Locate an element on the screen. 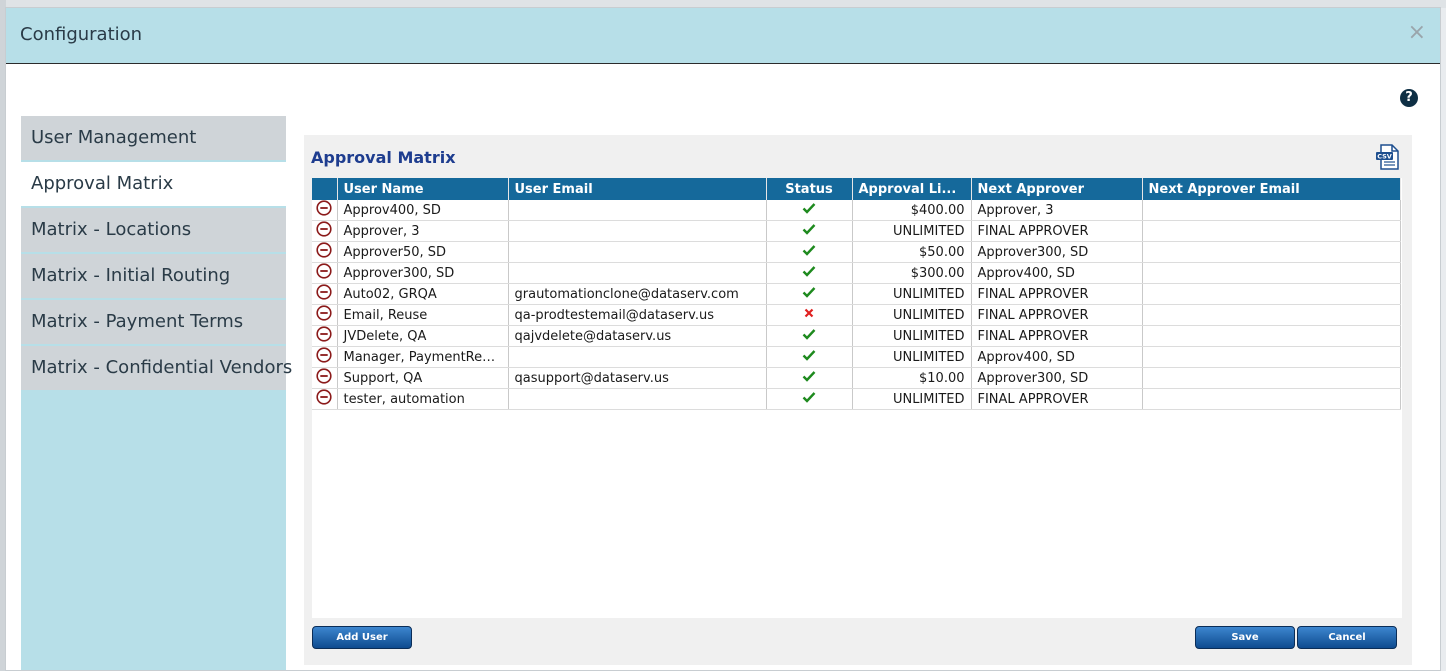 Image resolution: width=1446 pixels, height=671 pixels. header-next-approver-email: Next Approver Email is located at coordinates (1271, 189).